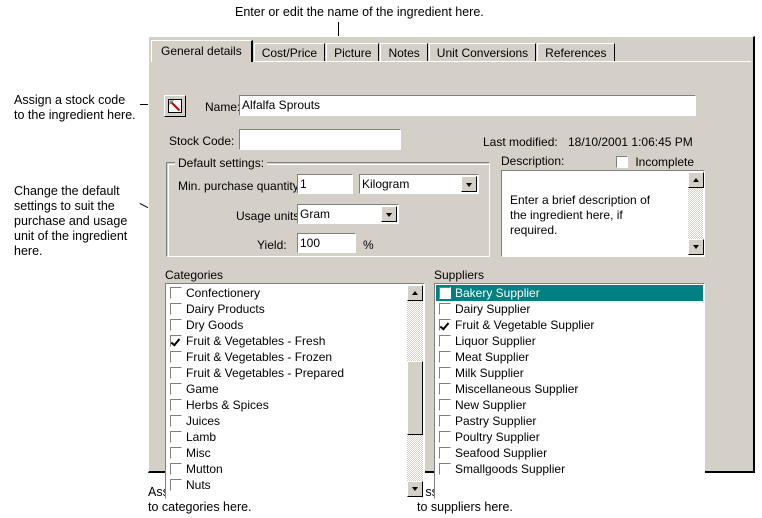 Image resolution: width=762 pixels, height=518 pixels. Describe the element at coordinates (501, 453) in the screenshot. I see `supplier-item-label: Seafood Supplier` at that location.